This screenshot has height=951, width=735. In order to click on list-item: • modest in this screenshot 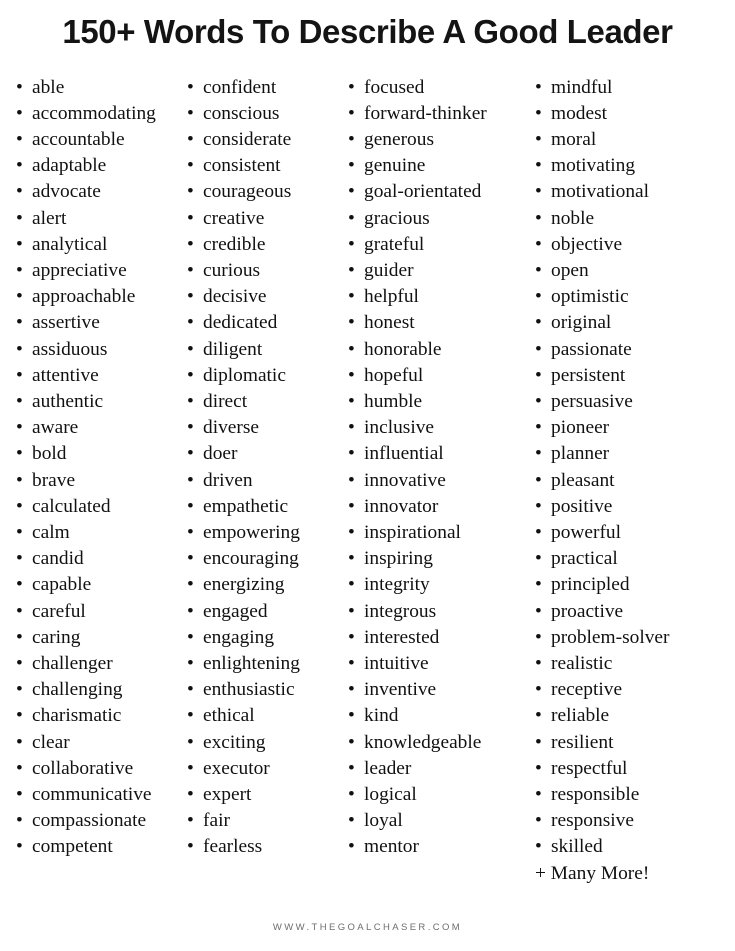, I will do `click(632, 114)`.